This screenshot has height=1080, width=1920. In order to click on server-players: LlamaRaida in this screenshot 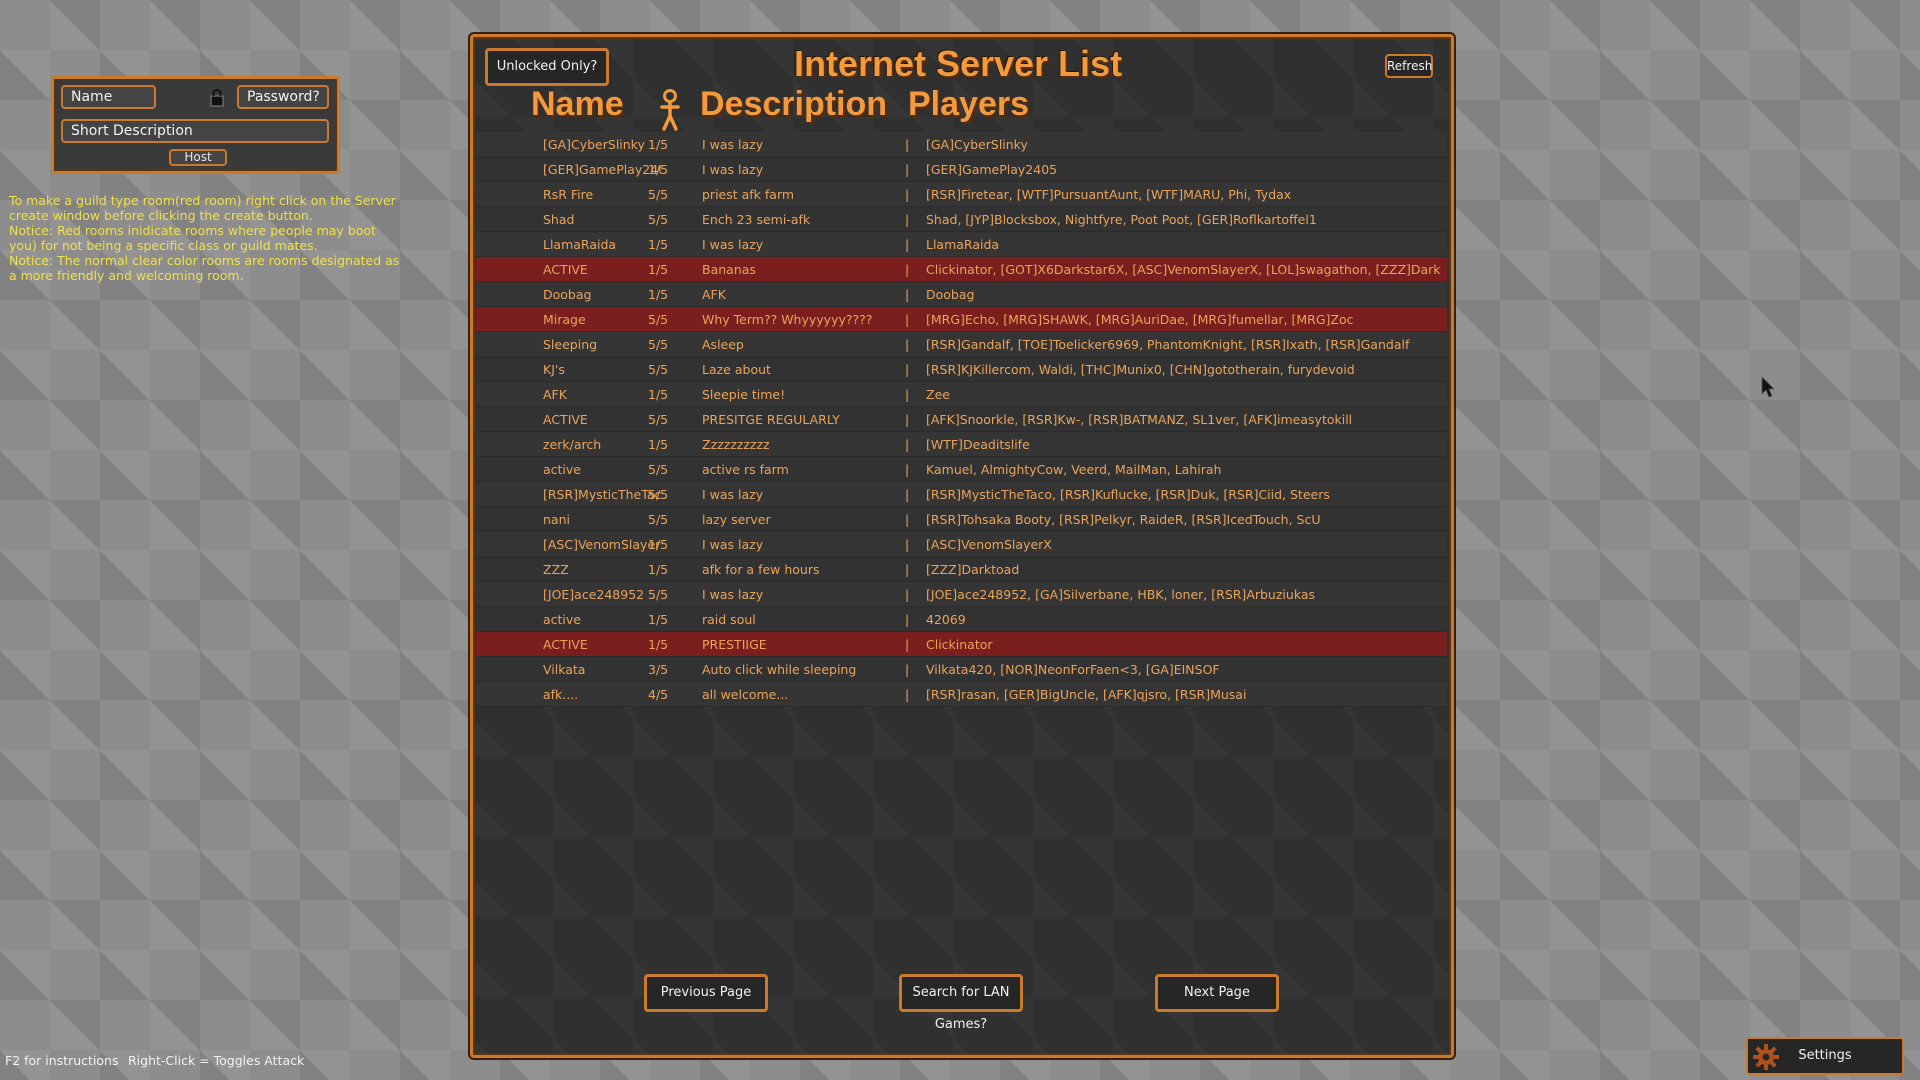, I will do `click(963, 244)`.